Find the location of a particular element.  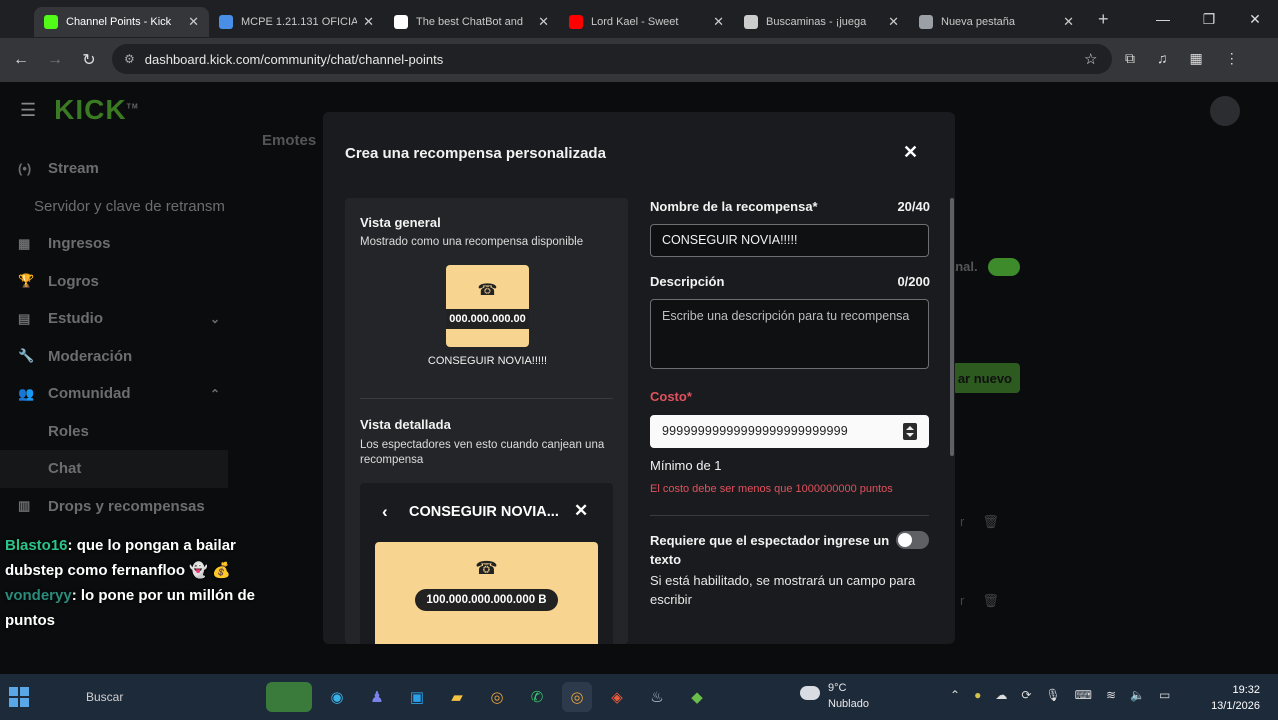

minecraft-icon: ◆ is located at coordinates (697, 697).